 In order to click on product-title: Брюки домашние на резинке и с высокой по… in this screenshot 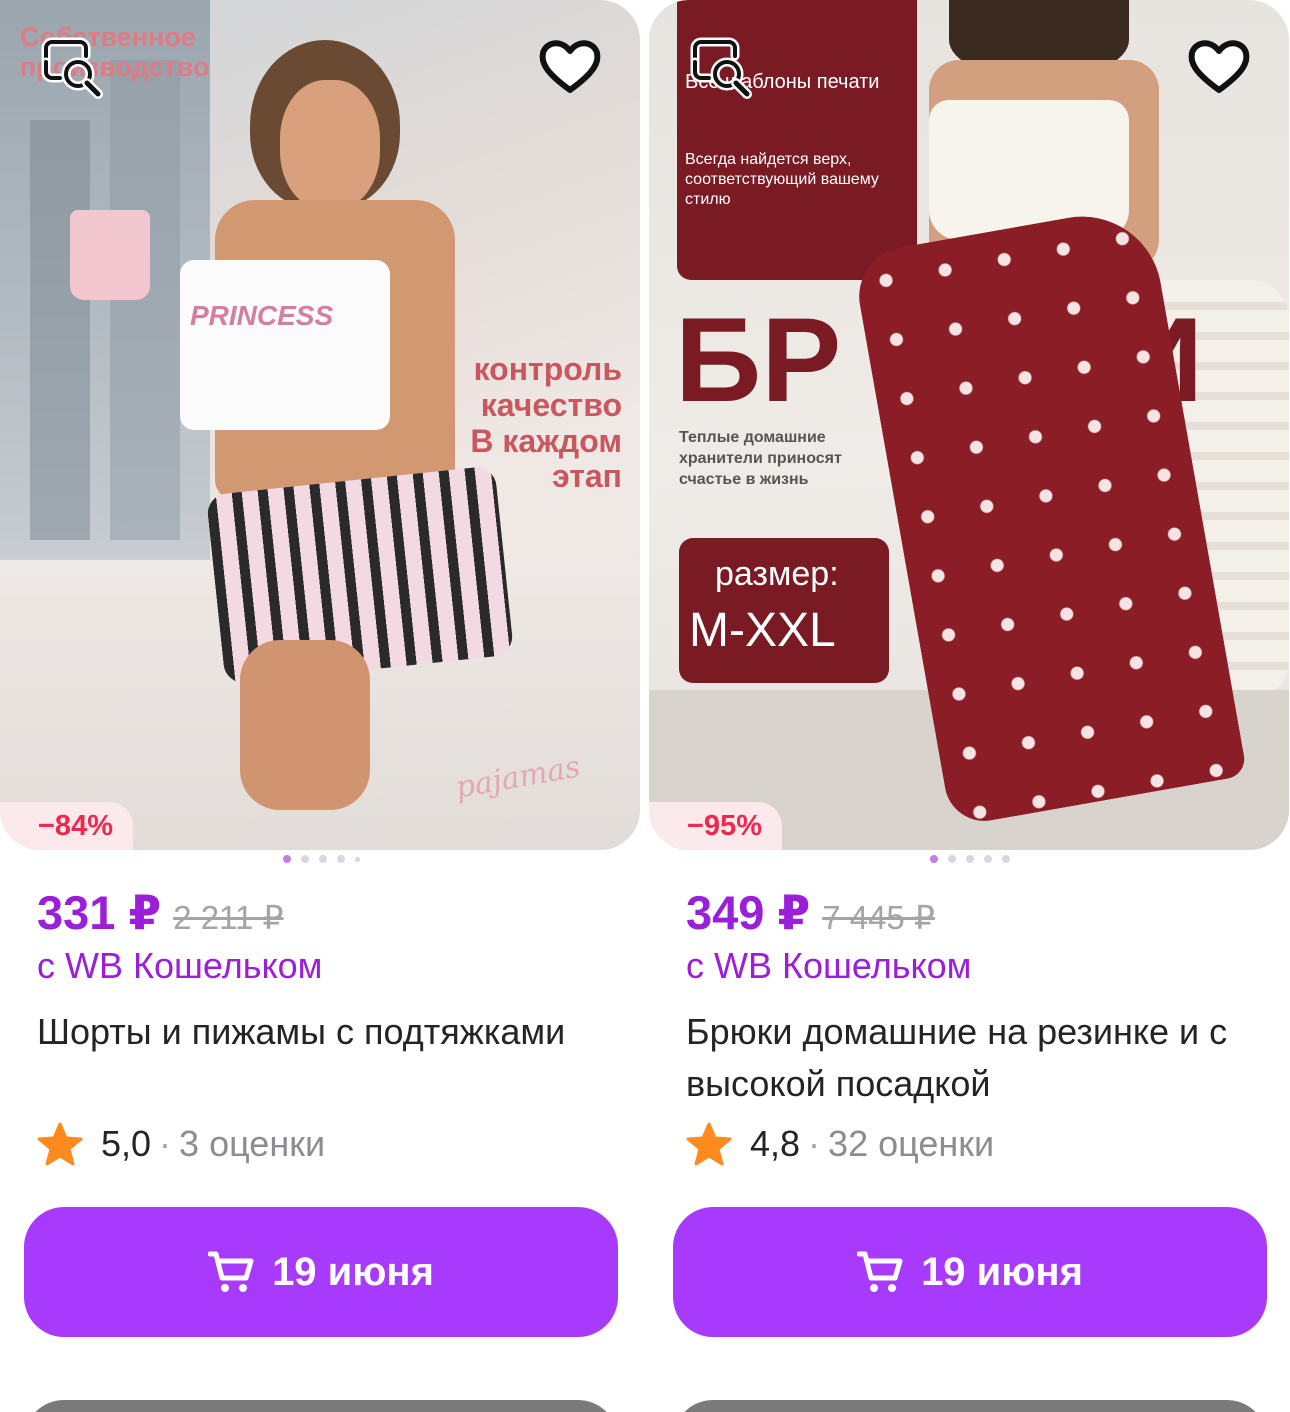, I will do `click(976, 1058)`.